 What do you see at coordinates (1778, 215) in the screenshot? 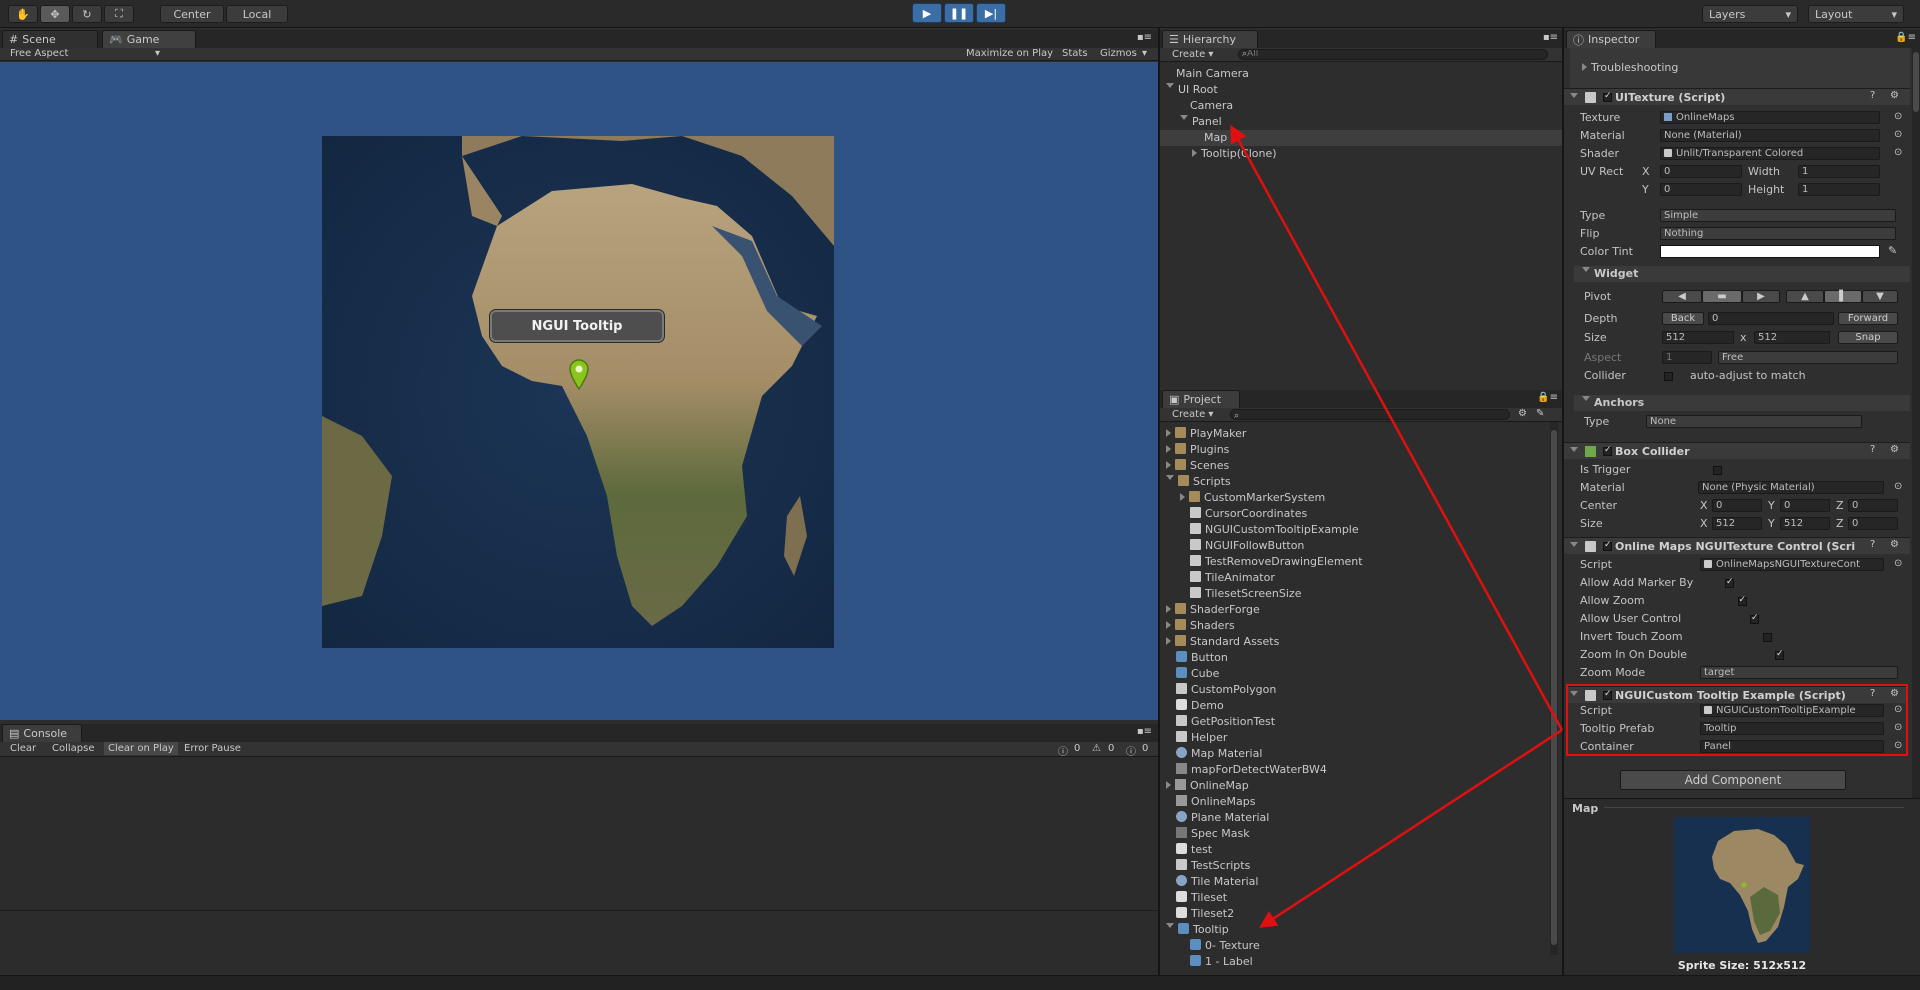
I see `type-dropdown: Simple` at bounding box center [1778, 215].